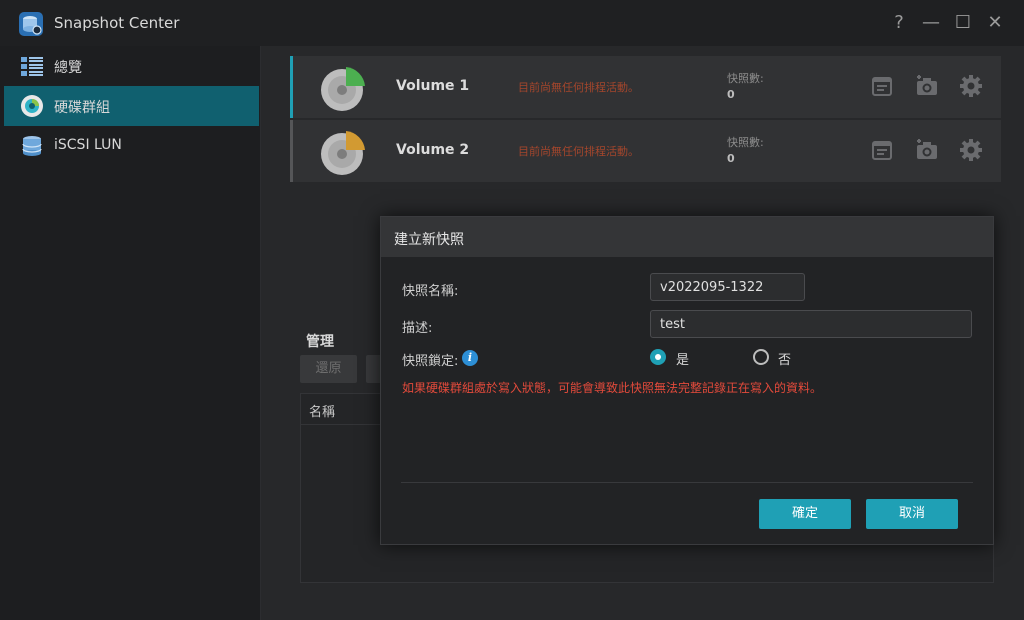 The height and width of the screenshot is (620, 1024). Describe the element at coordinates (417, 328) in the screenshot. I see `description-label: 描述:` at that location.